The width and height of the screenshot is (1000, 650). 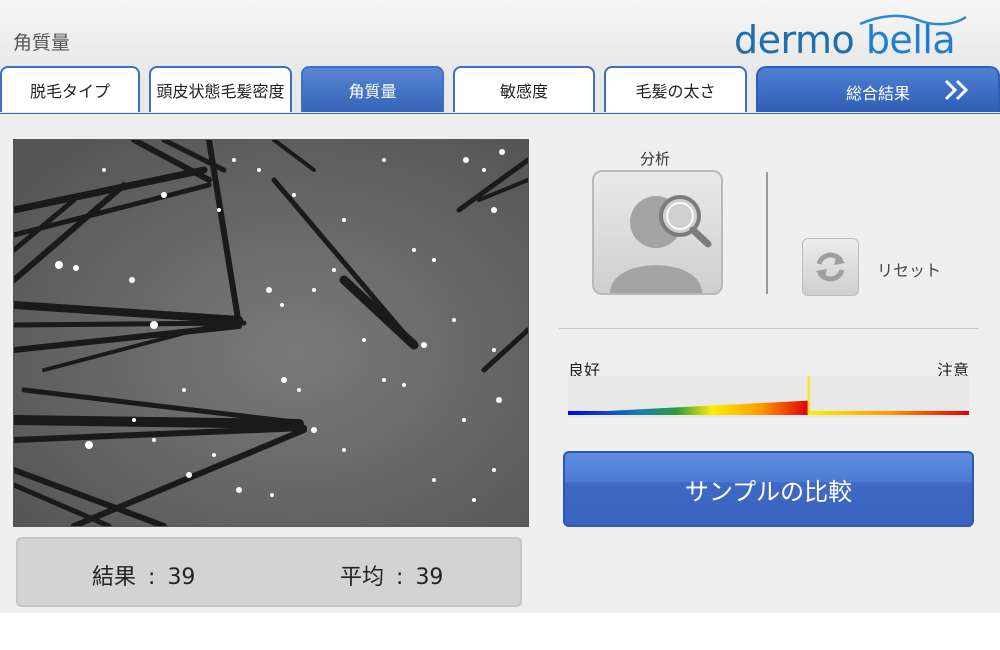 I want to click on tab-label: 脱毛タイプ, so click(x=69, y=91).